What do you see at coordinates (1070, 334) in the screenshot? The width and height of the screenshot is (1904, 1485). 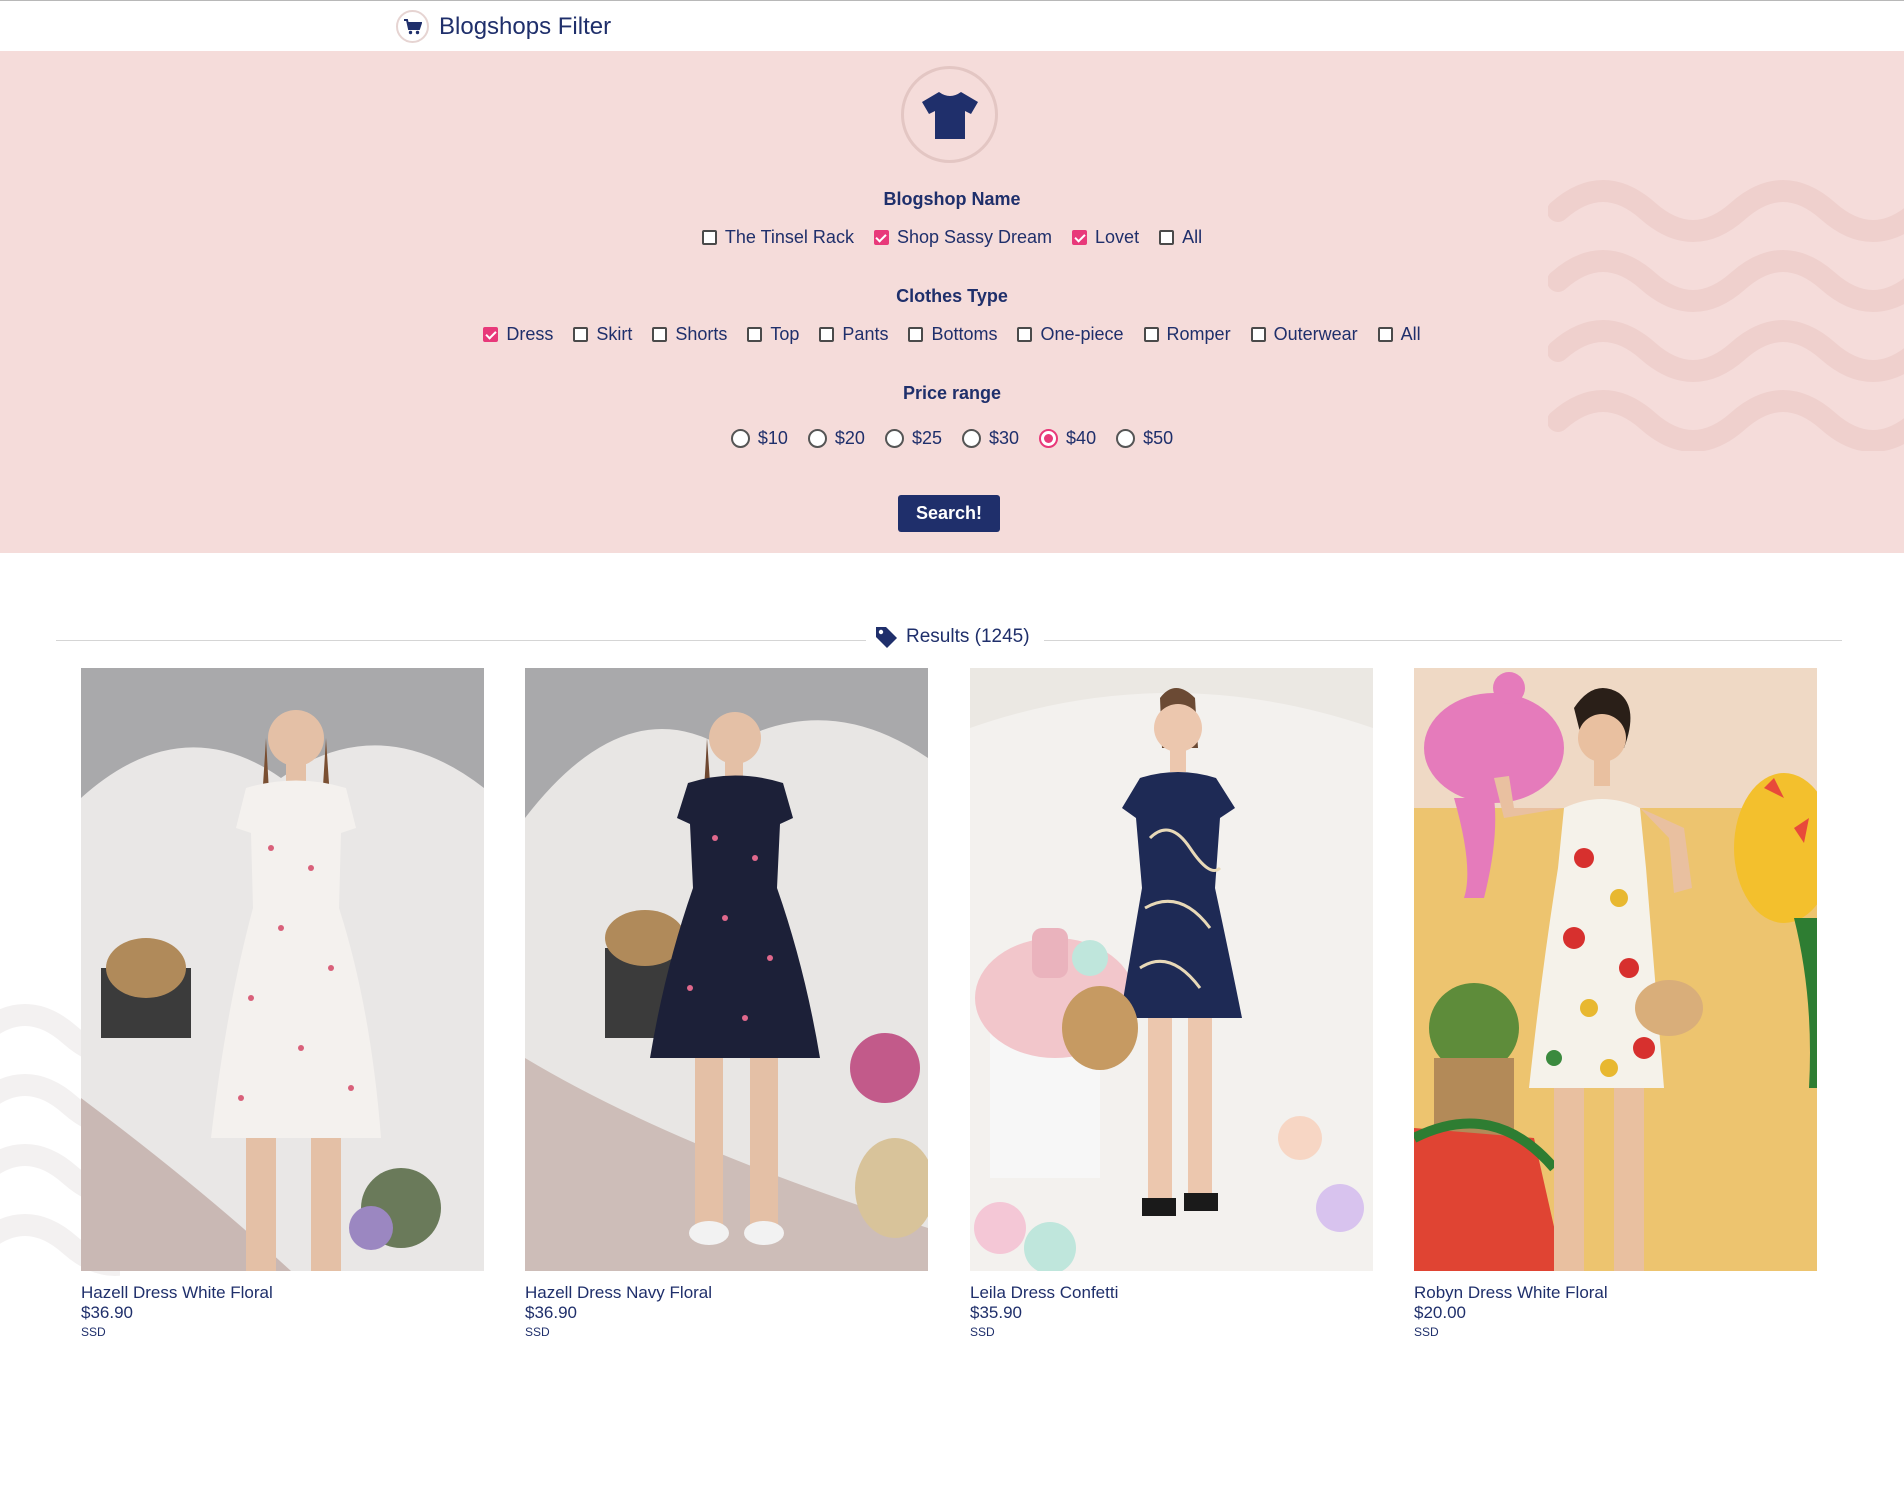 I see `clothes-option-one-piece: One-piece` at bounding box center [1070, 334].